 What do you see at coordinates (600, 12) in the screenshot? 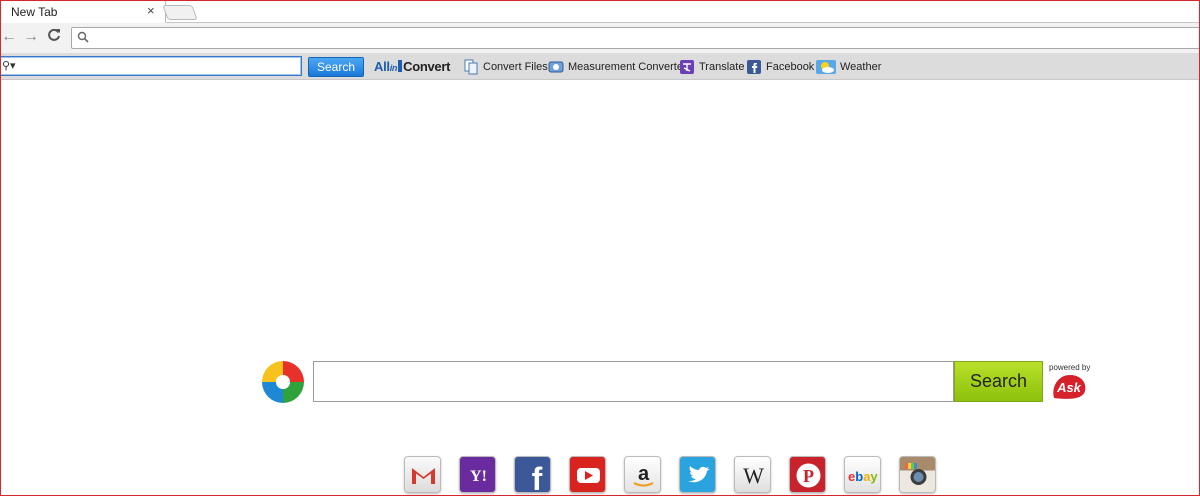
I see `tab-strip: New Tab ×` at bounding box center [600, 12].